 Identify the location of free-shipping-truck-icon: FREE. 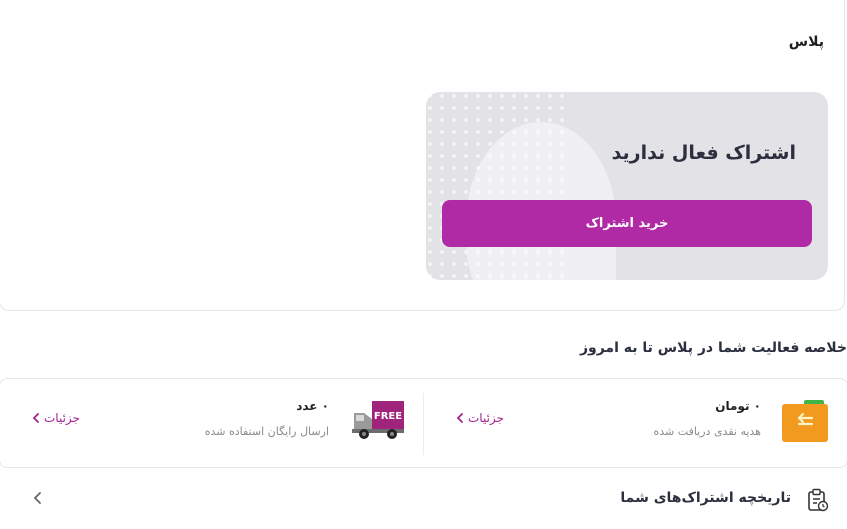
(378, 420).